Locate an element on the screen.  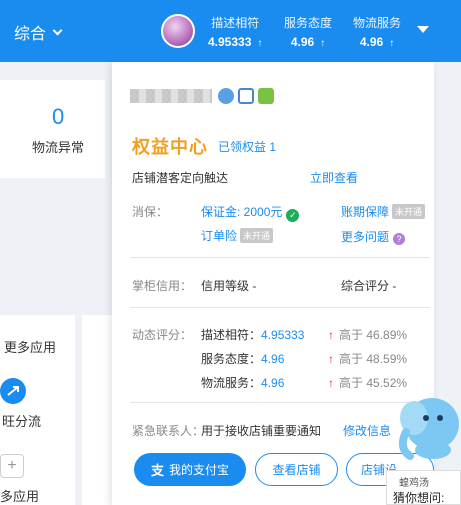
score-compare: ↑ 高于 48.59% is located at coordinates (367, 358).